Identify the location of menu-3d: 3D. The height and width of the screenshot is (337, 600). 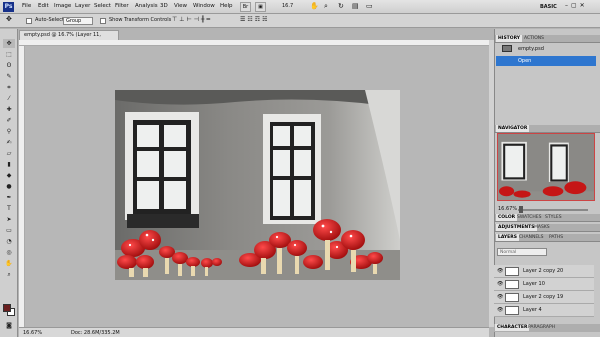
(164, 6).